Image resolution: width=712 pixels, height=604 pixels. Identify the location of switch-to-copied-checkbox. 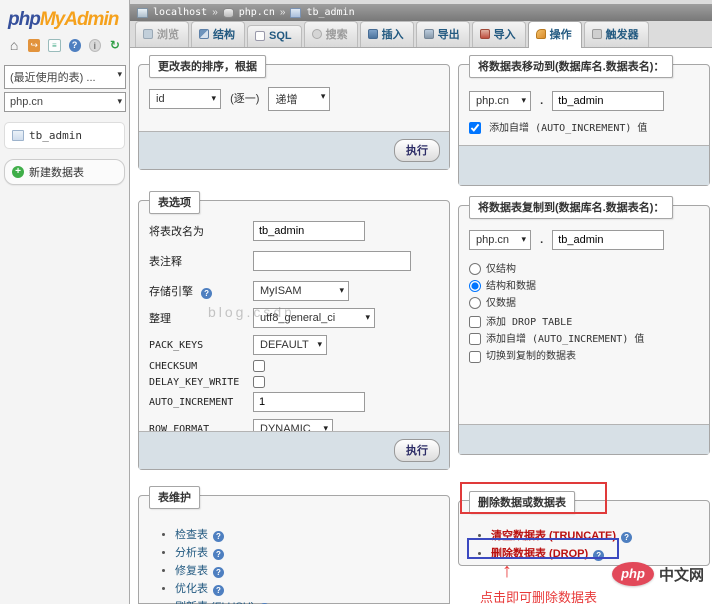
(475, 356).